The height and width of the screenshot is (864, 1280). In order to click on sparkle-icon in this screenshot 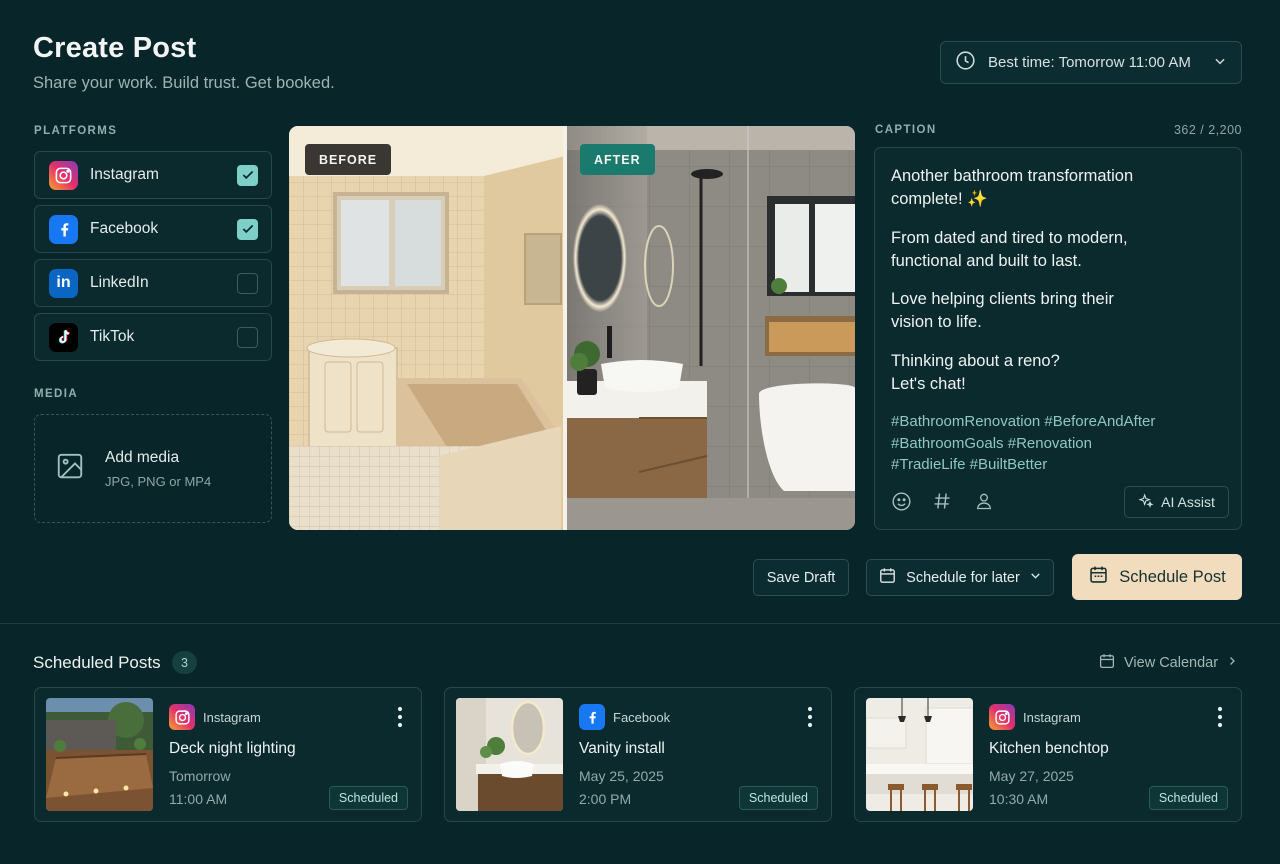, I will do `click(1146, 502)`.